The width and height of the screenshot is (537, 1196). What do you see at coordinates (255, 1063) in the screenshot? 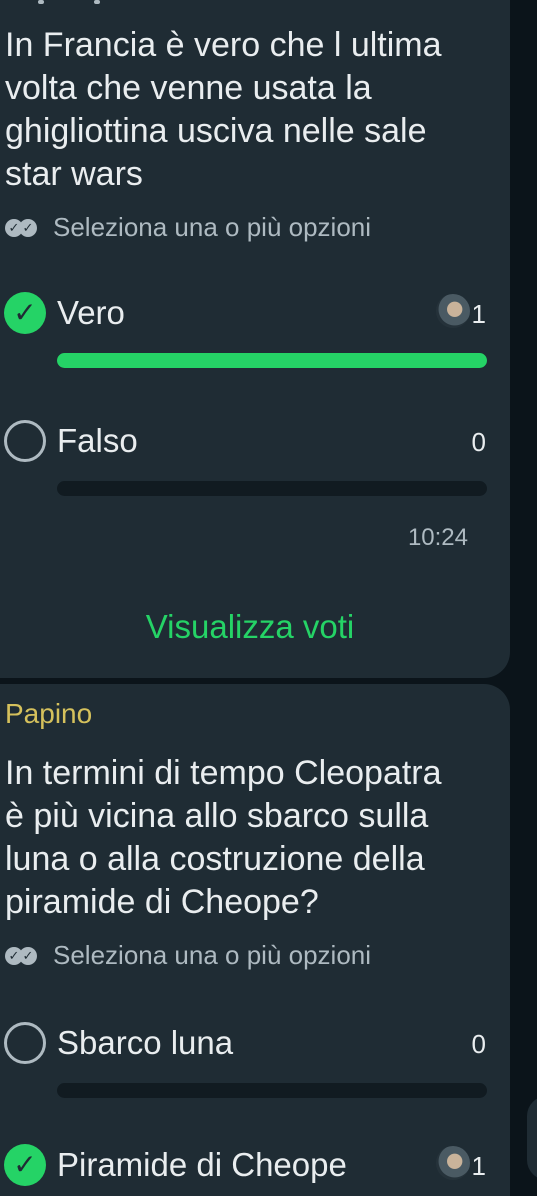
I see `poll-option-sbarco-luna: Sbarco luna 0` at bounding box center [255, 1063].